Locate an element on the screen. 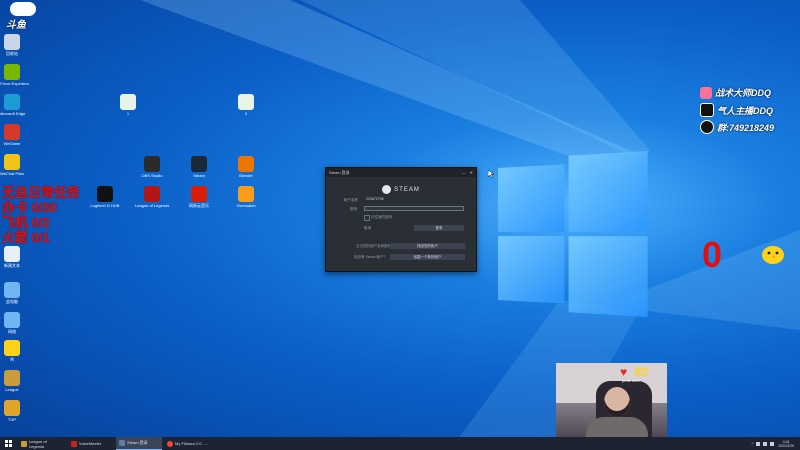  desktop-icon: 新建文本 is located at coordinates (14, 257).